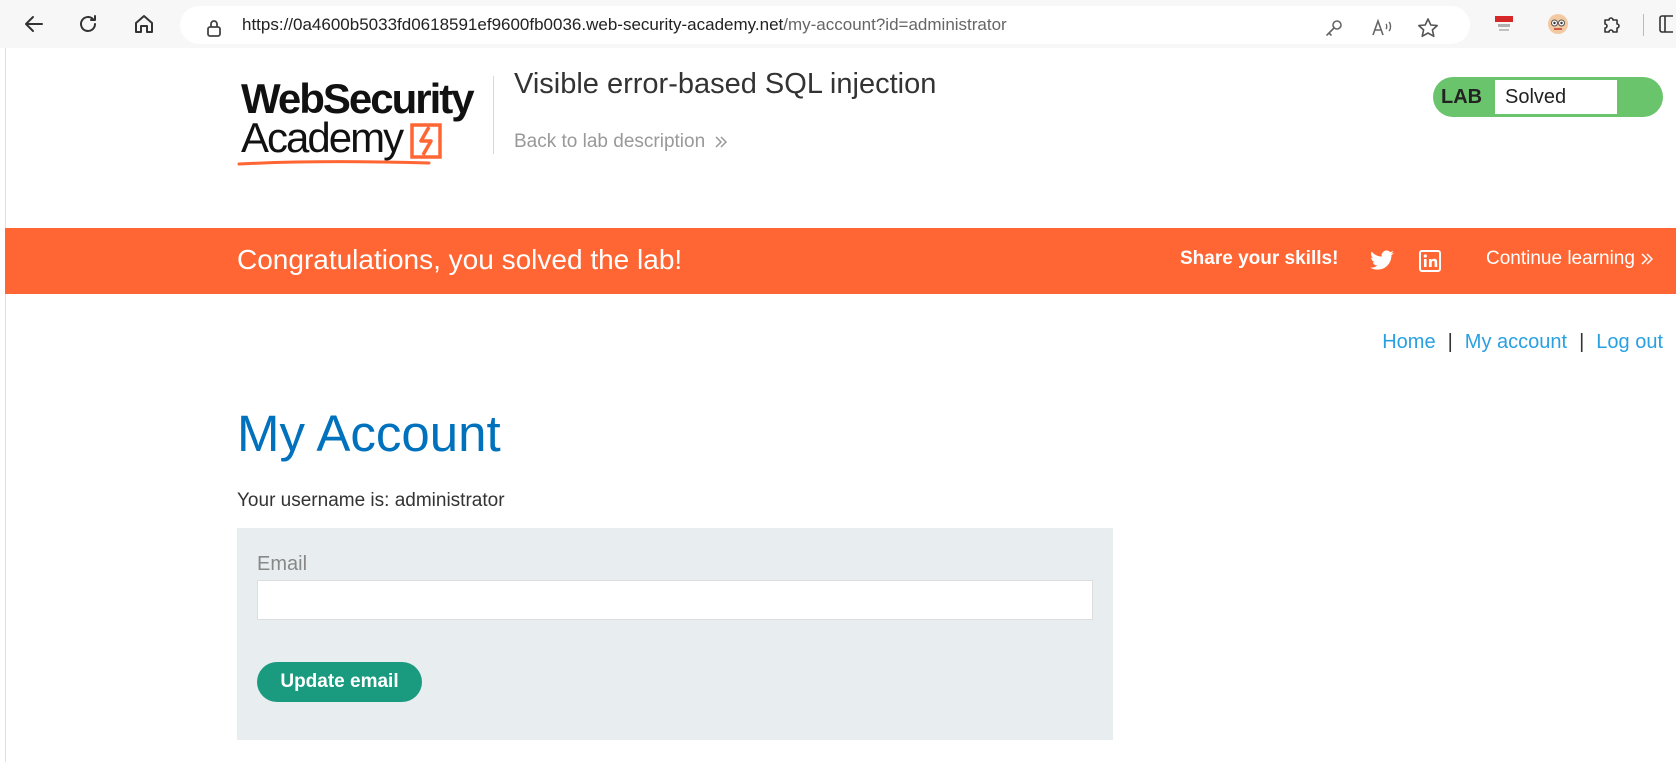 The image size is (1676, 762). Describe the element at coordinates (460, 259) in the screenshot. I see `congratulations-message: Congratulations, you solved the lab!` at that location.